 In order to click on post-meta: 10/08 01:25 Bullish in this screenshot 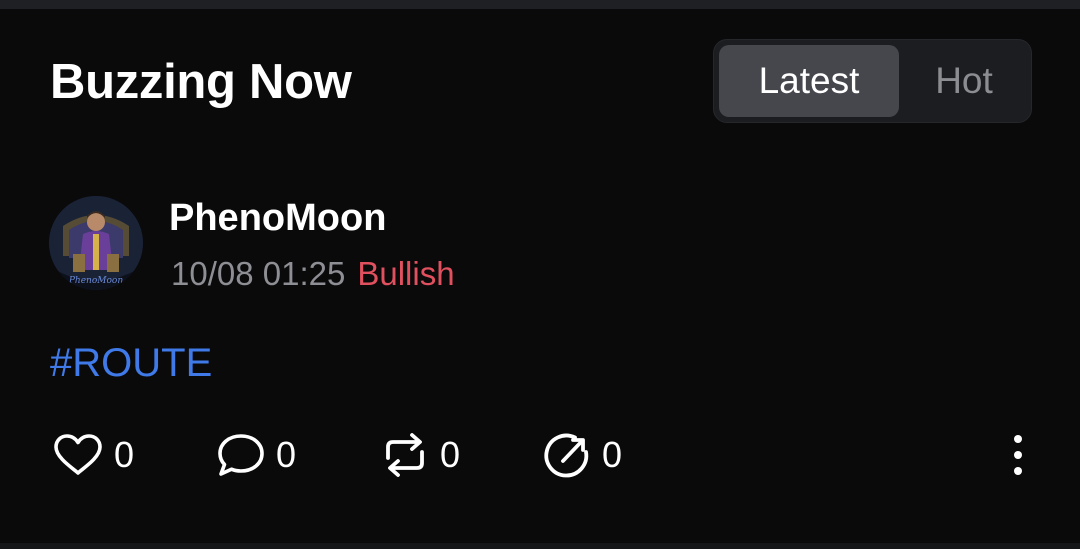, I will do `click(313, 274)`.